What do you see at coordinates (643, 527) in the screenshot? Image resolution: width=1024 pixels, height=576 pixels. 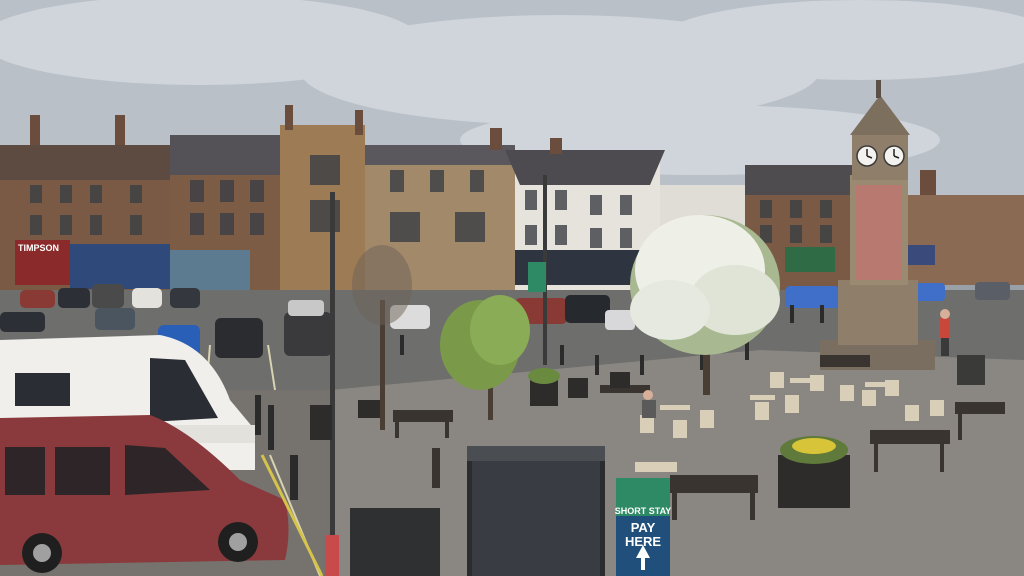 I see `pay-label: PAY` at bounding box center [643, 527].